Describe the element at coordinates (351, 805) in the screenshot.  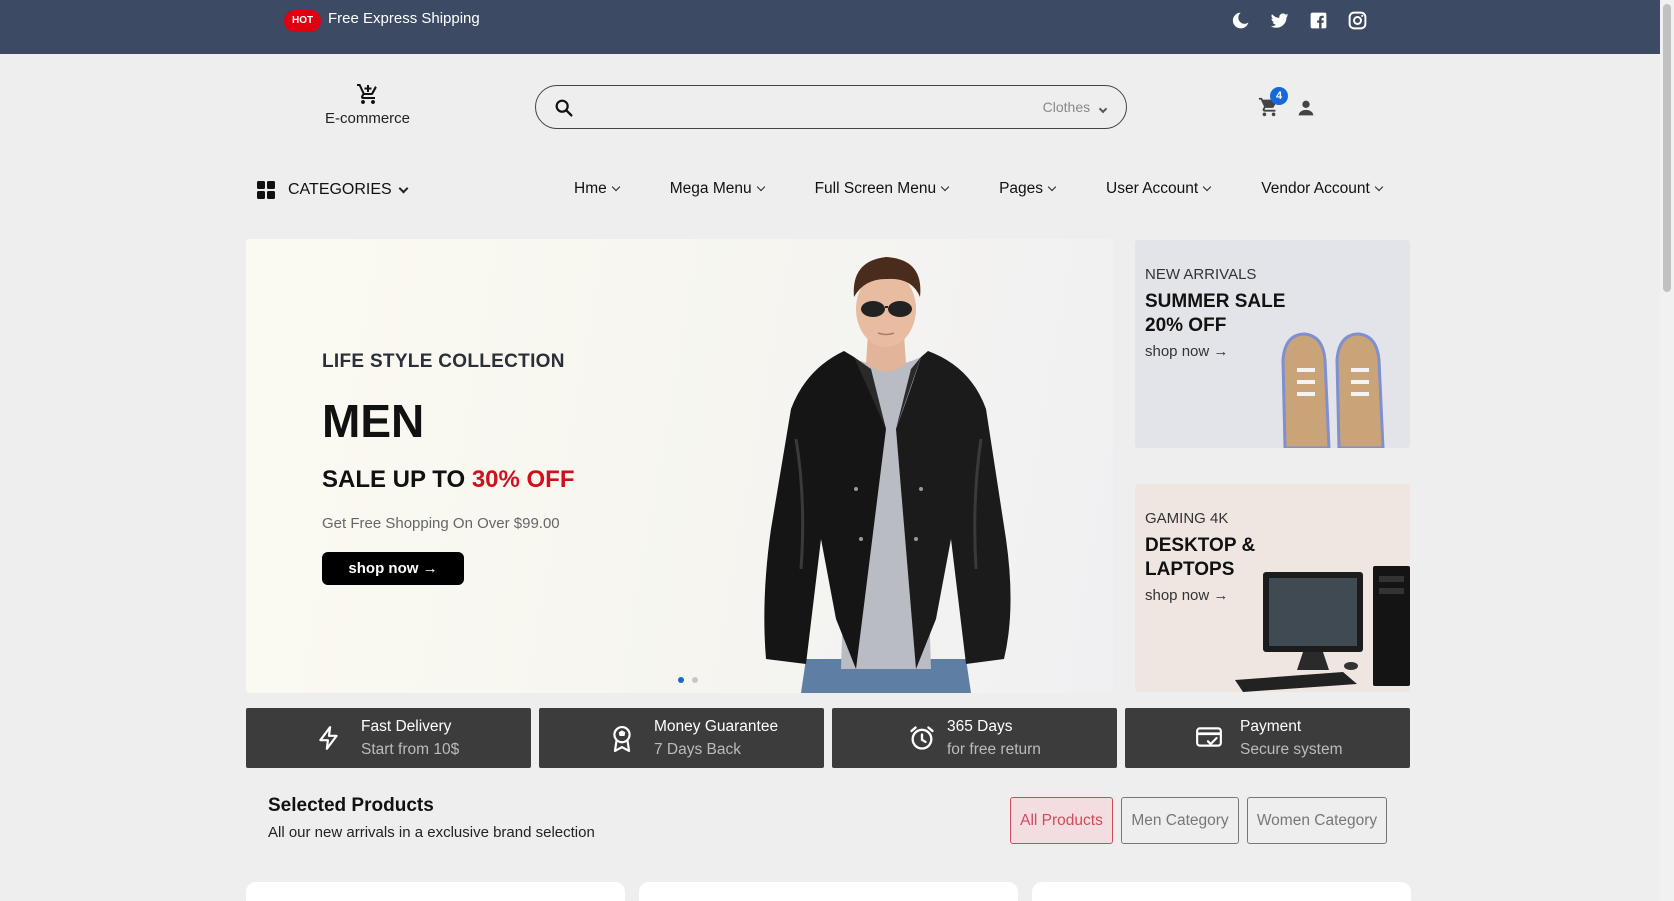
I see `section-title: Selected Products` at that location.